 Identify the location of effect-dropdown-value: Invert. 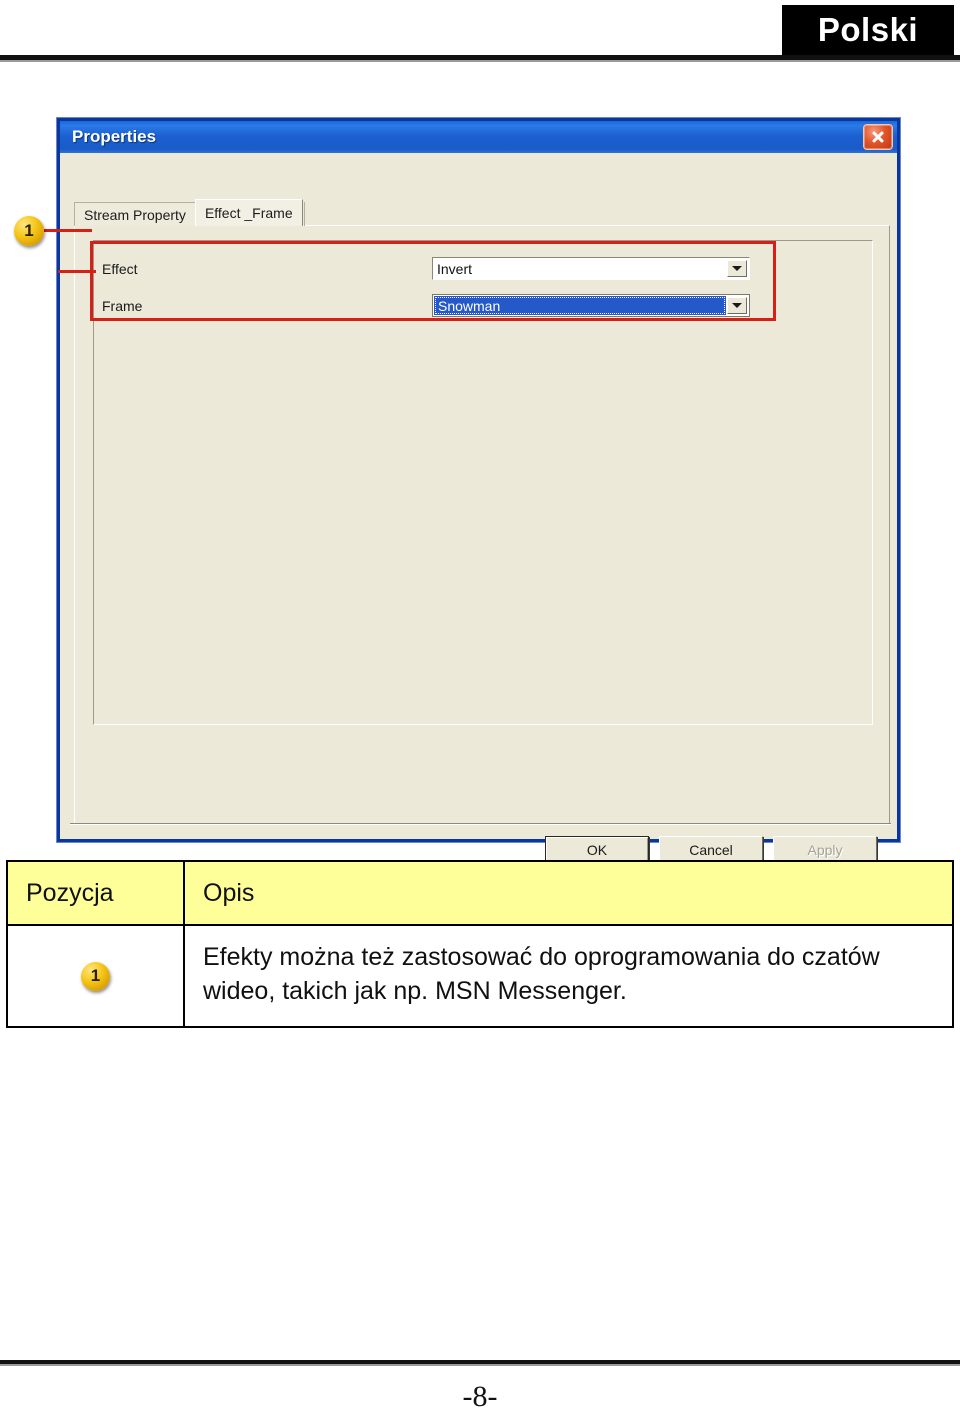
(455, 268).